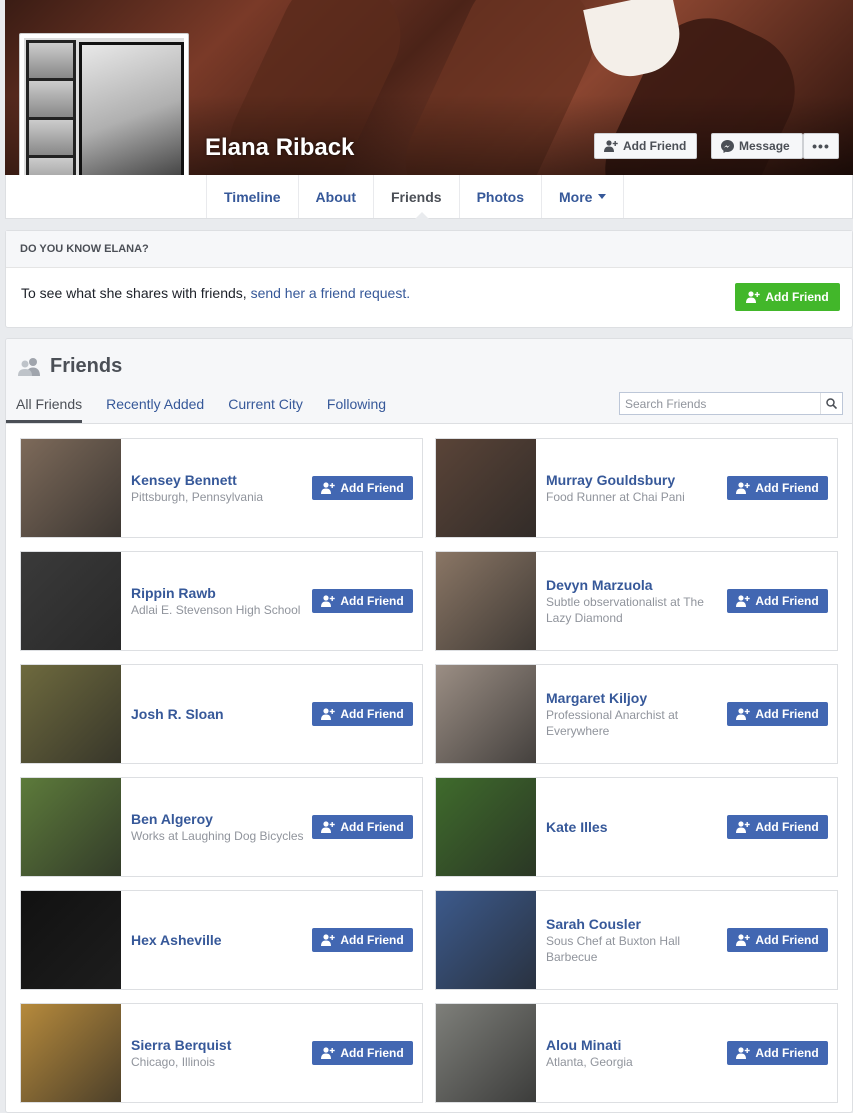  What do you see at coordinates (173, 1061) in the screenshot?
I see `friend-subtitle: Chicago, Illinois` at bounding box center [173, 1061].